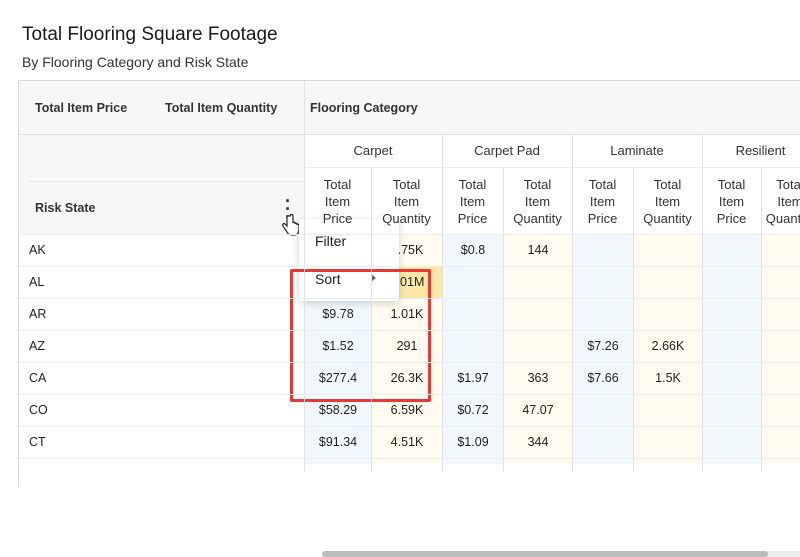  I want to click on table-cell: $7.26, so click(603, 346).